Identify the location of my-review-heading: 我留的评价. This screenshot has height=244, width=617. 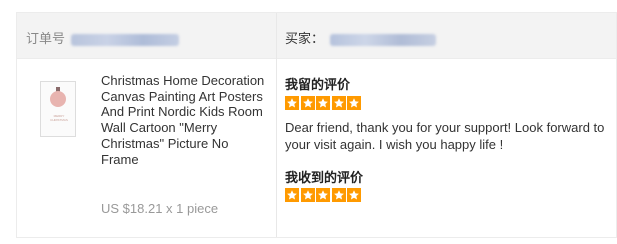
(318, 84).